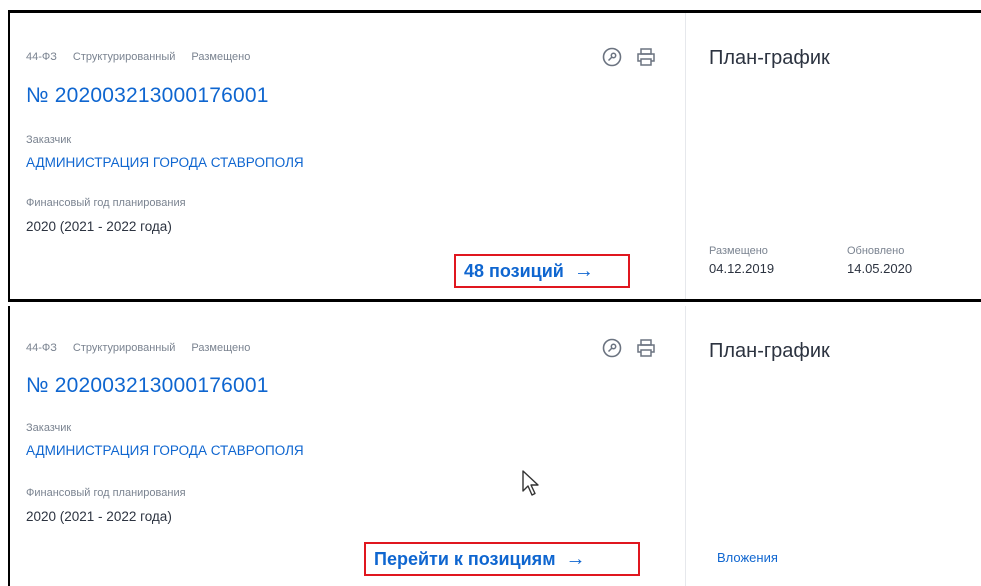 Image resolution: width=981 pixels, height=586 pixels. I want to click on plan-card-side: План-график Вложения, so click(834, 446).